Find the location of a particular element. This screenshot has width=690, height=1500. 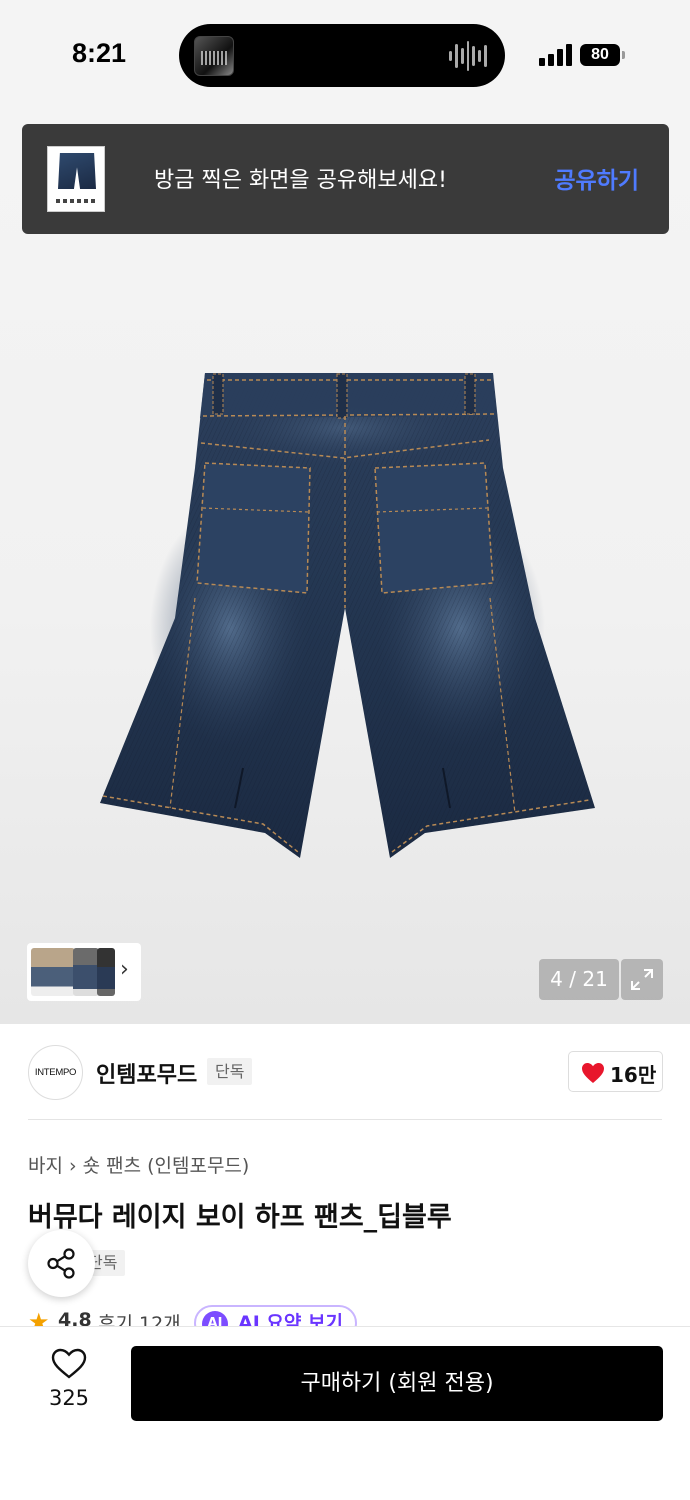

dynamic-island is located at coordinates (342, 55).